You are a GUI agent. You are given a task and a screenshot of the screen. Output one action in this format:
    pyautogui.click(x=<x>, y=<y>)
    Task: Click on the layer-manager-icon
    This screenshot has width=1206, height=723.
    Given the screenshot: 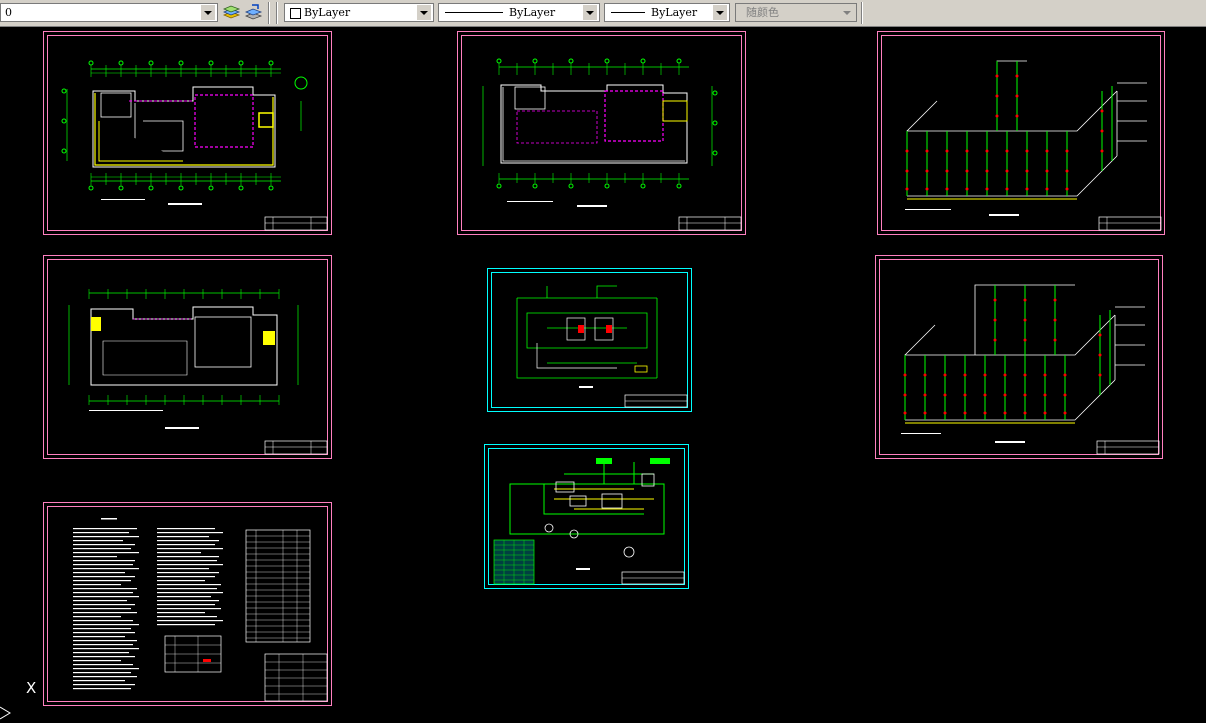 What is the action you would take?
    pyautogui.click(x=231, y=12)
    